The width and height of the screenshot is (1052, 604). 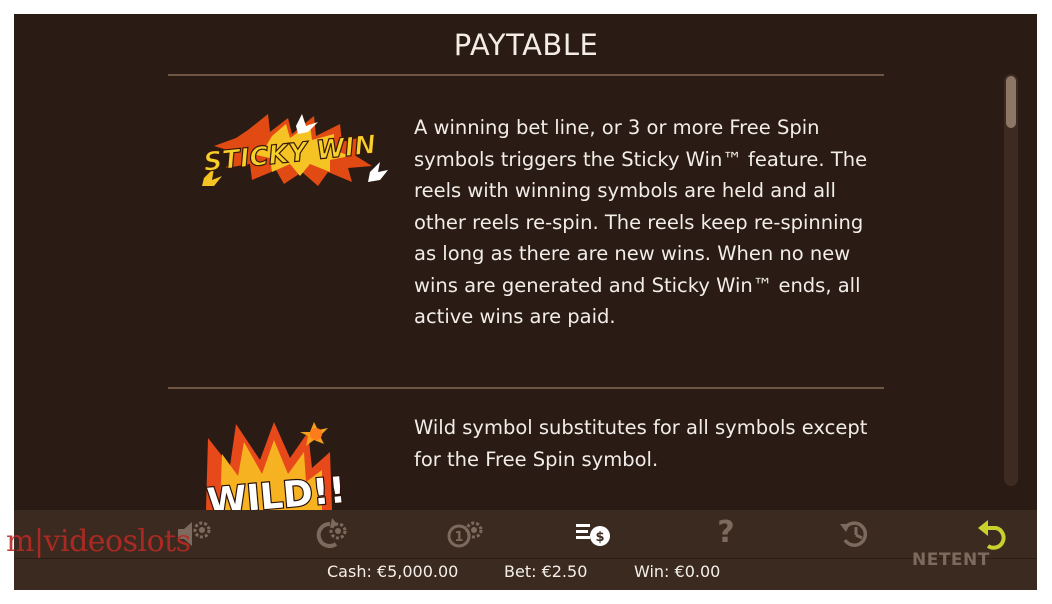 I want to click on svg-text: 1, so click(x=458, y=537).